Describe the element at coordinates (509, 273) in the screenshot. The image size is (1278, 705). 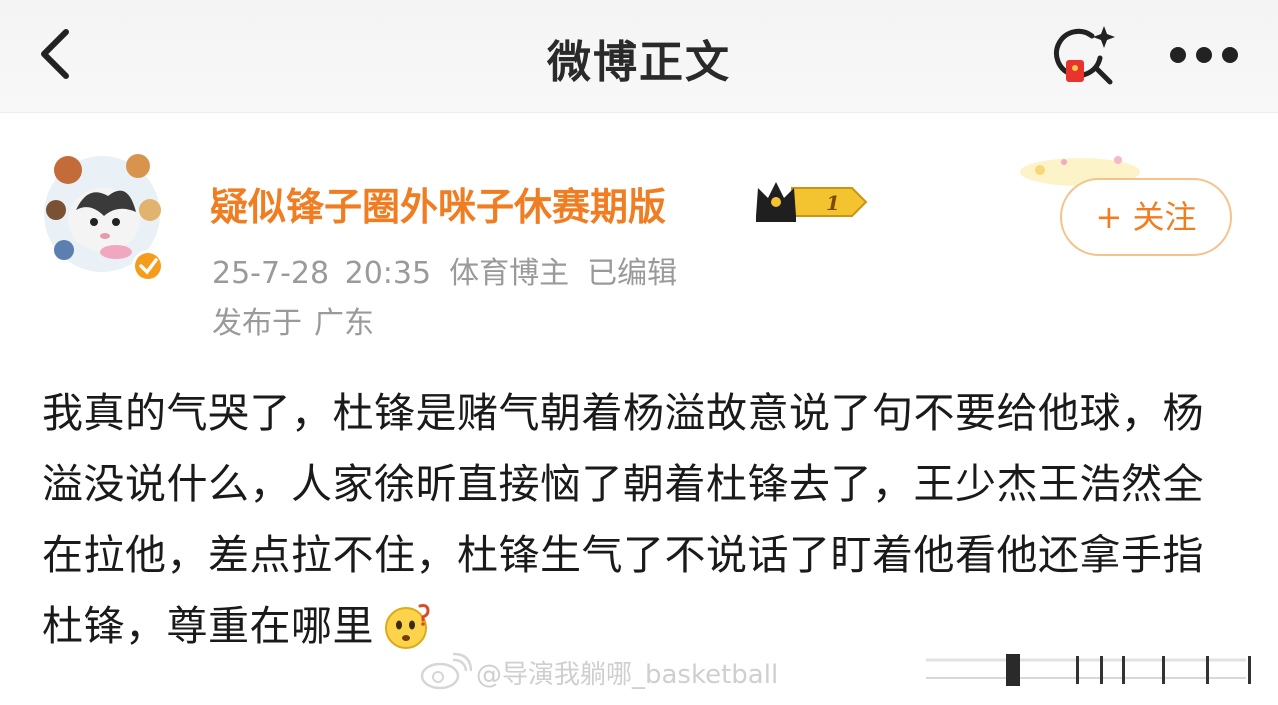
I see `author-role: 体育博主` at that location.